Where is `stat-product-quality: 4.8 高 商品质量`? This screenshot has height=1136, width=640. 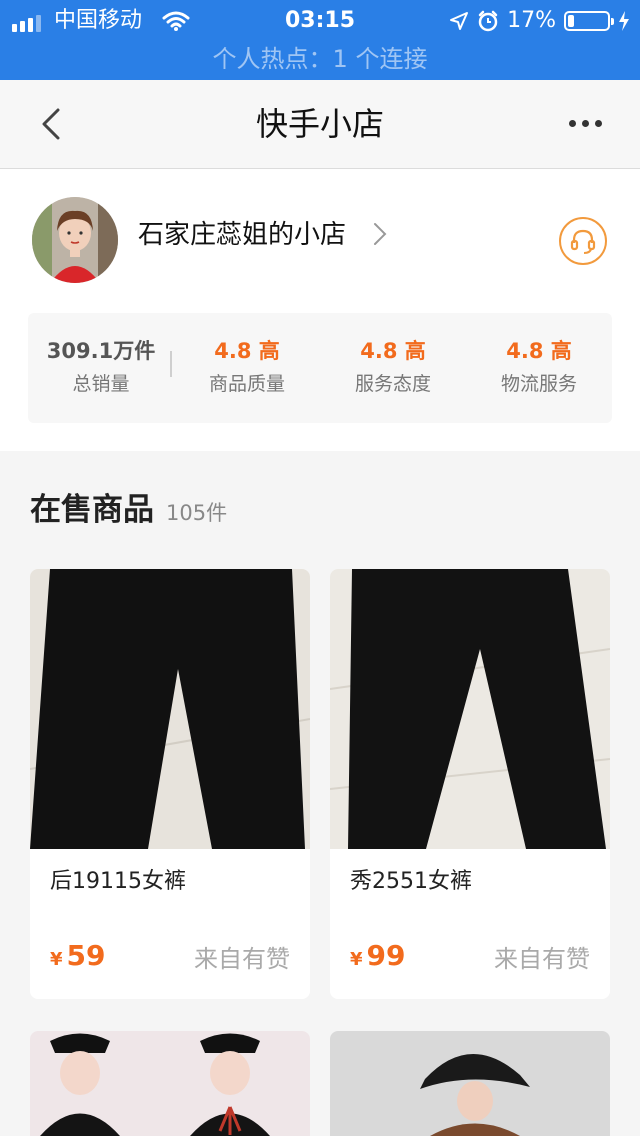 stat-product-quality: 4.8 高 商品质量 is located at coordinates (247, 368).